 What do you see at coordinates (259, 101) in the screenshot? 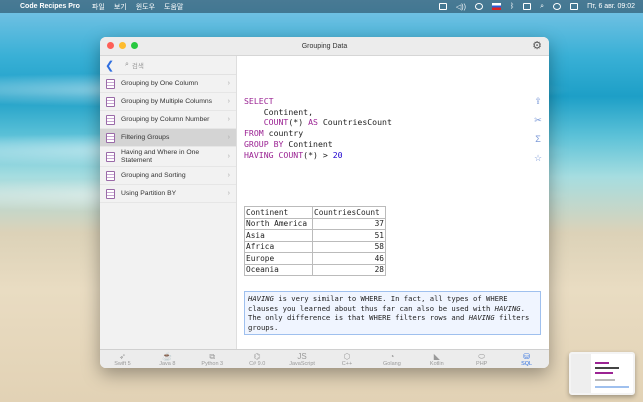
I see `code-token: SELECT` at bounding box center [259, 101].